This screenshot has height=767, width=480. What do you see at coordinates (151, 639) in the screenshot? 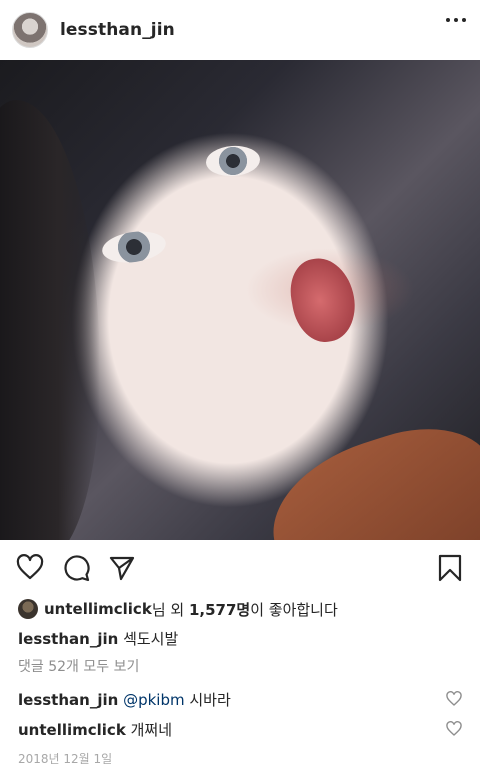
I see `caption-text: 섹도시발` at bounding box center [151, 639].